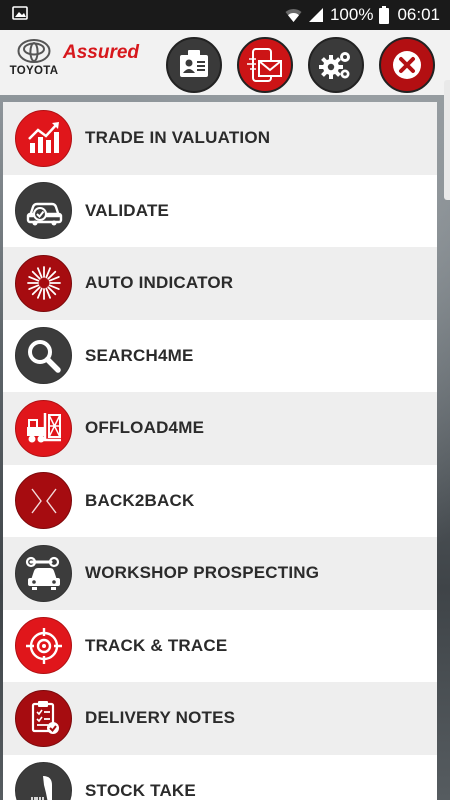 The height and width of the screenshot is (800, 450). I want to click on settings-button, so click(336, 65).